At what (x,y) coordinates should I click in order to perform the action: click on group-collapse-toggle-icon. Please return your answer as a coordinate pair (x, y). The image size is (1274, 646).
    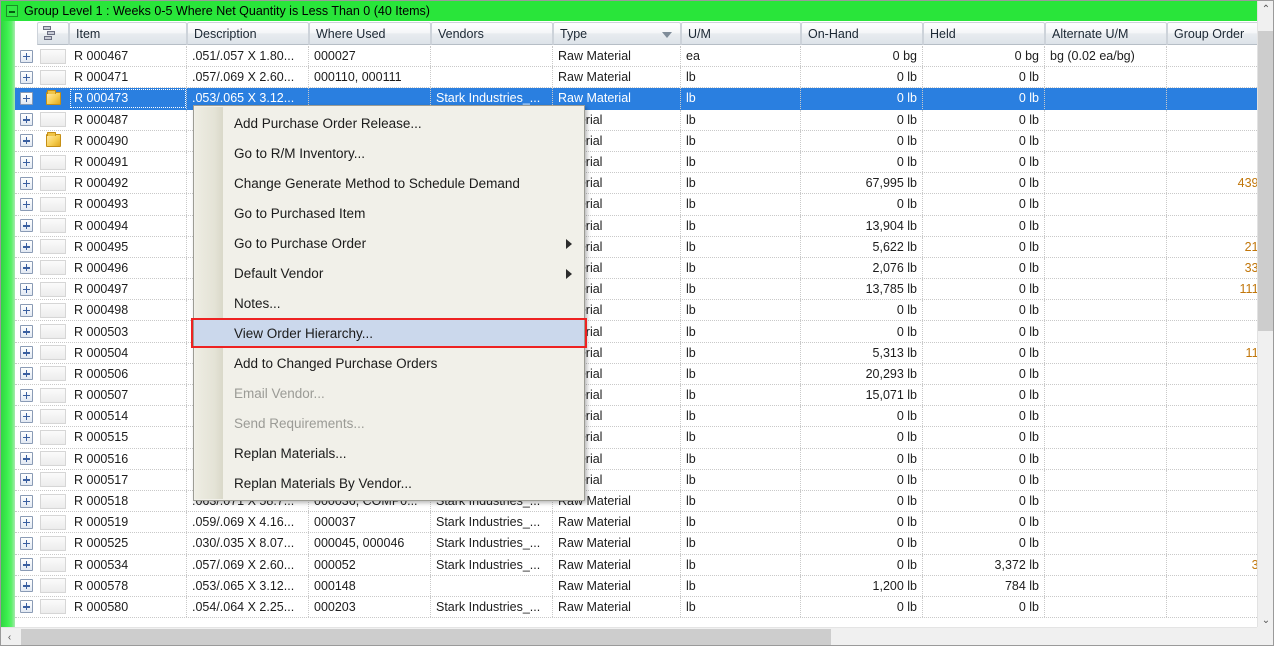
    Looking at the image, I should click on (12, 11).